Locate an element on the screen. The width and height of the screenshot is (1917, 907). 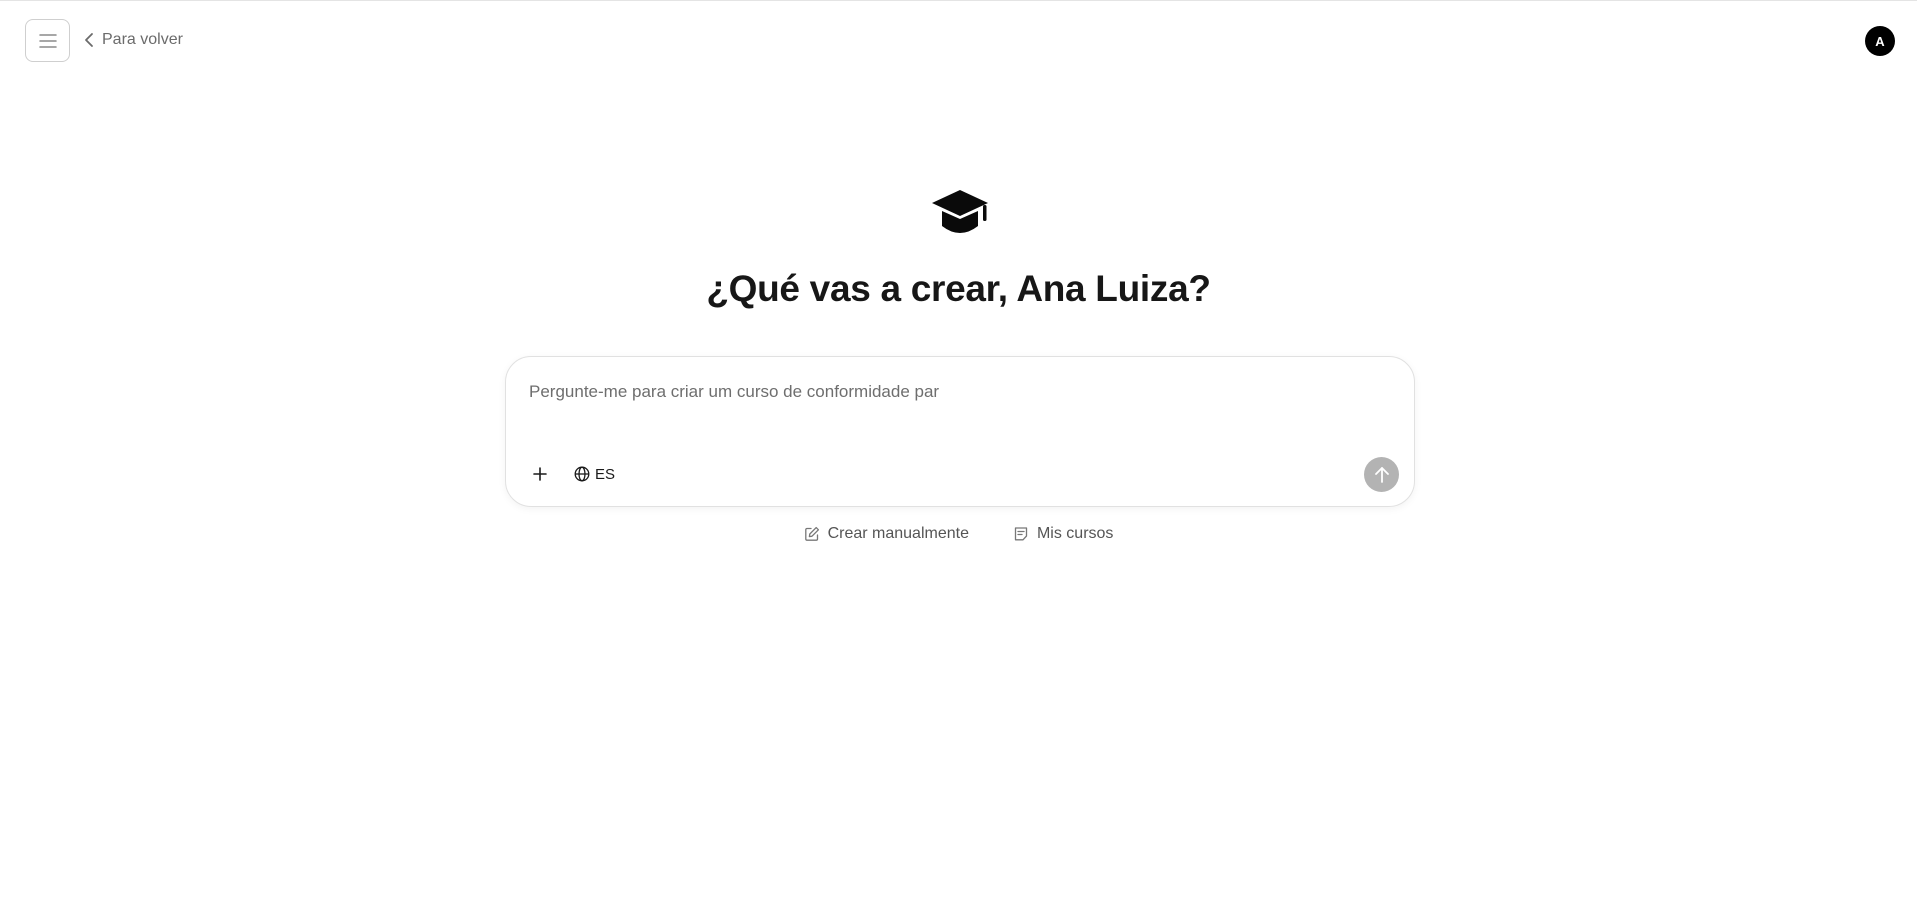
create-manually-link: Crear manualmente is located at coordinates (886, 534).